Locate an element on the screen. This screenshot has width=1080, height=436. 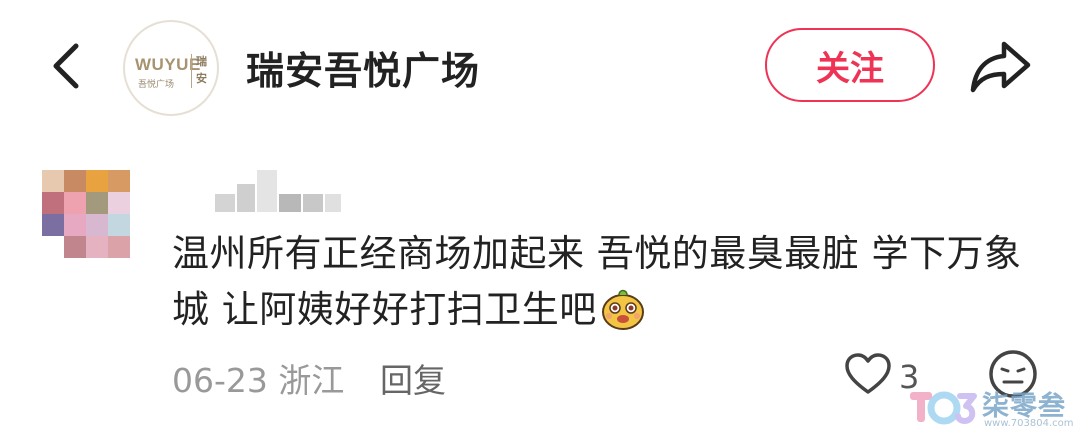
heart-icon is located at coordinates (868, 374).